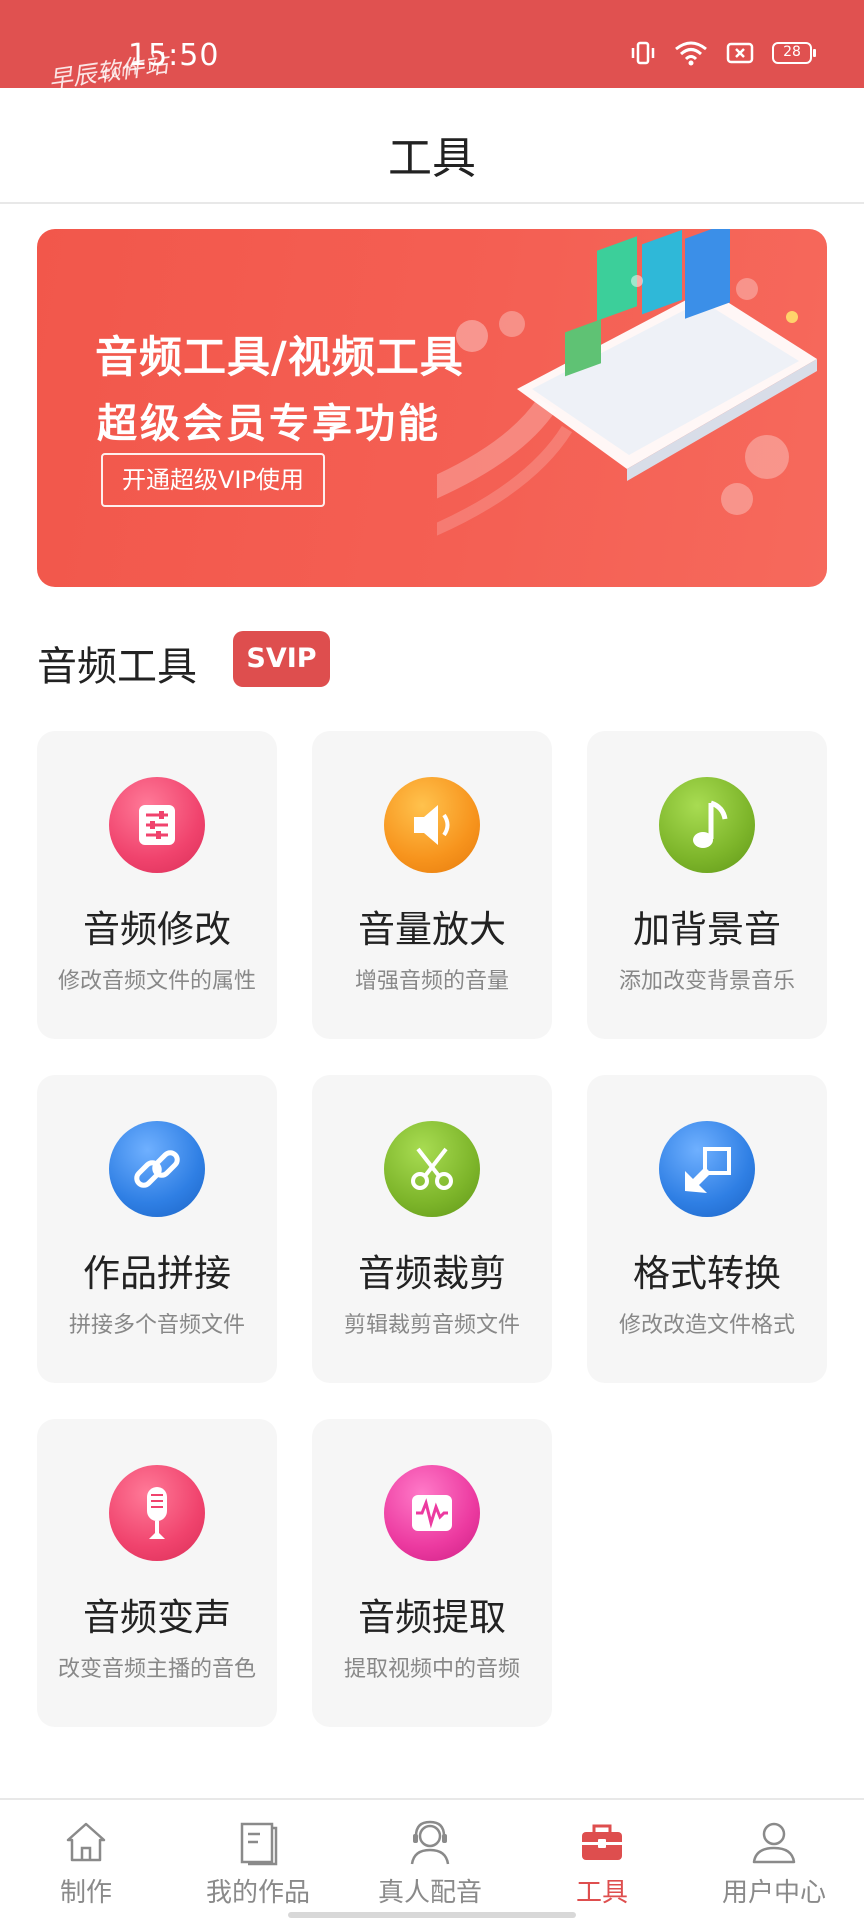  Describe the element at coordinates (432, 1229) in the screenshot. I see `tool-card-trim: 音频裁剪 剪辑裁剪音频文件` at that location.